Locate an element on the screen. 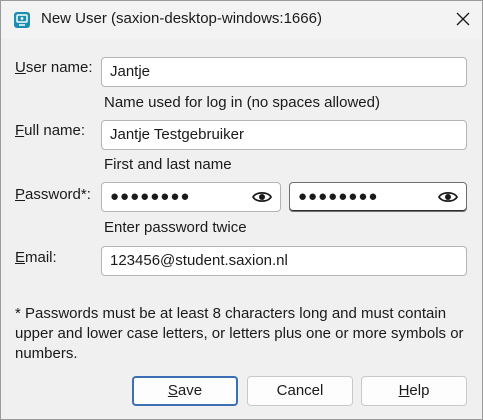 Image resolution: width=483 pixels, height=420 pixels. close-icon is located at coordinates (463, 19).